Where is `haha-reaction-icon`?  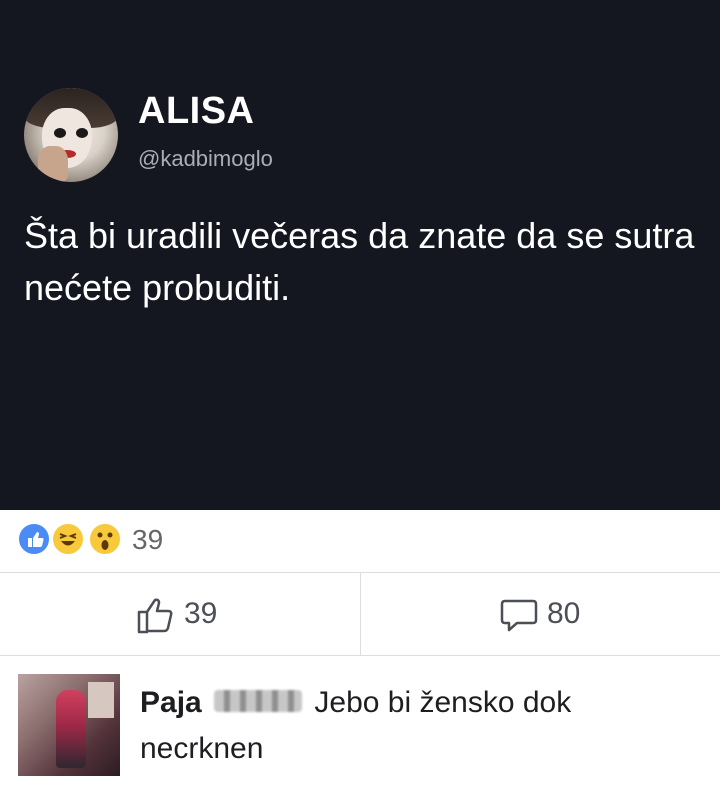
haha-reaction-icon is located at coordinates (68, 539).